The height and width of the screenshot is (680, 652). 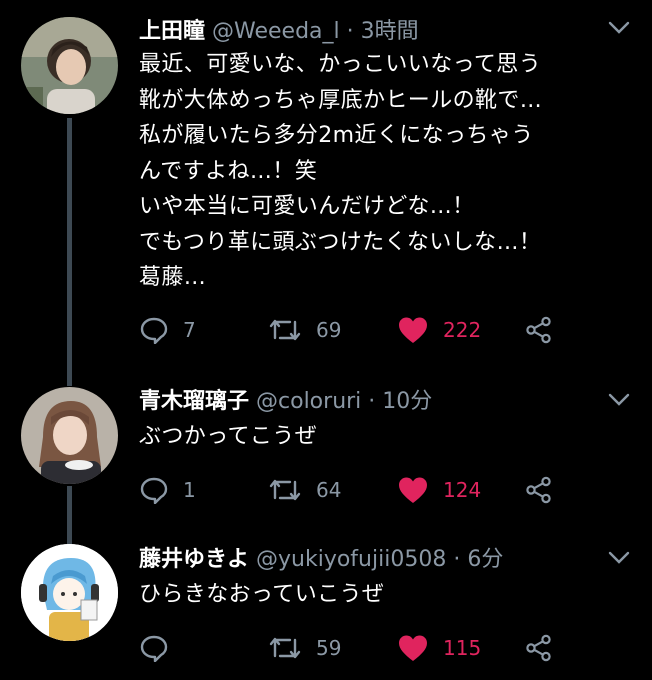 What do you see at coordinates (308, 401) in the screenshot?
I see `user-handle: @coloruri` at bounding box center [308, 401].